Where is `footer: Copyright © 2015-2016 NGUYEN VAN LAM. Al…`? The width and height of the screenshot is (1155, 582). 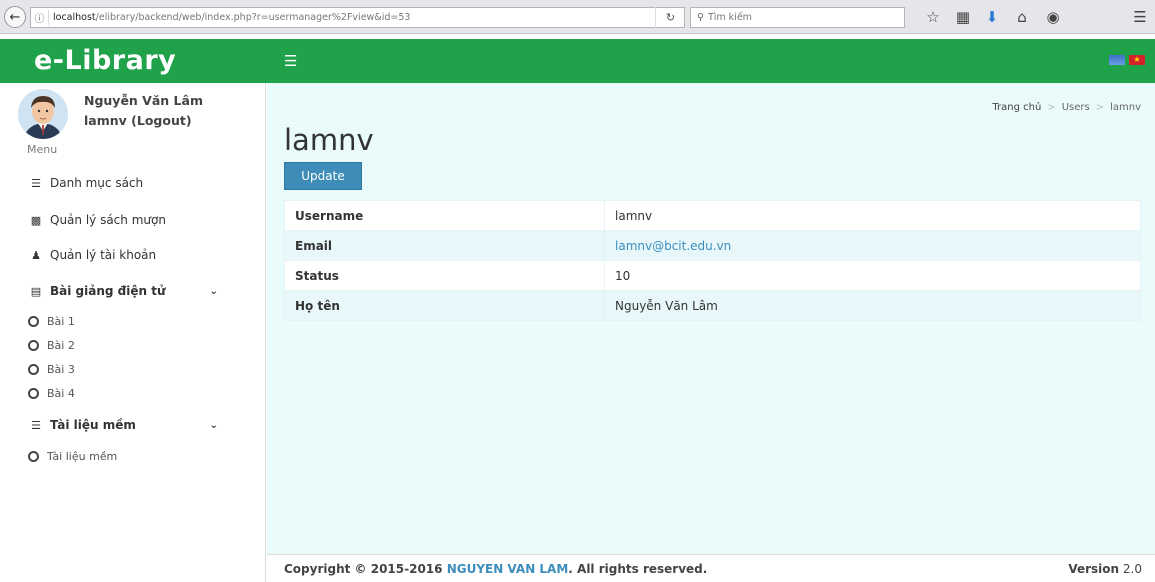 footer: Copyright © 2015-2016 NGUYEN VAN LAM. Al… is located at coordinates (711, 568).